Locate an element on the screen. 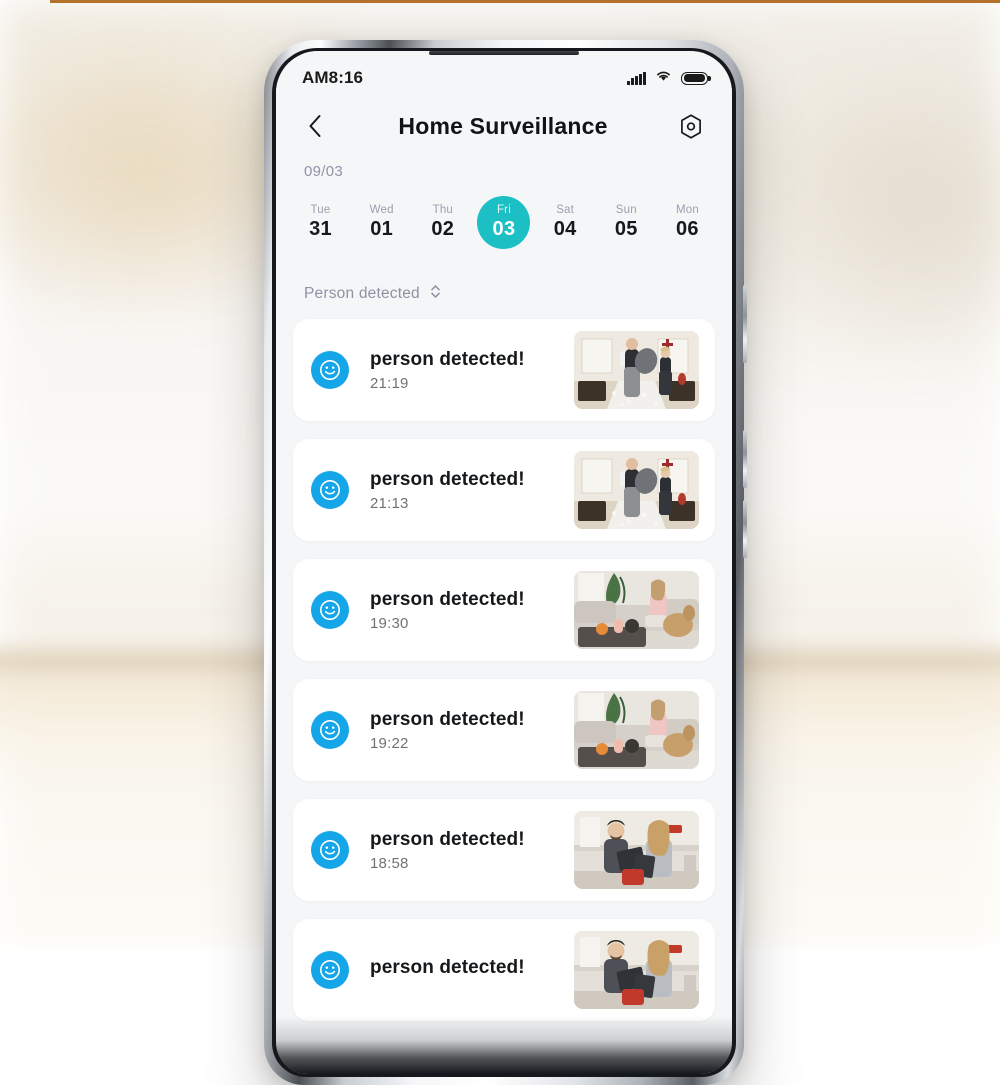 The width and height of the screenshot is (1000, 1085). power-button is located at coordinates (745, 324).